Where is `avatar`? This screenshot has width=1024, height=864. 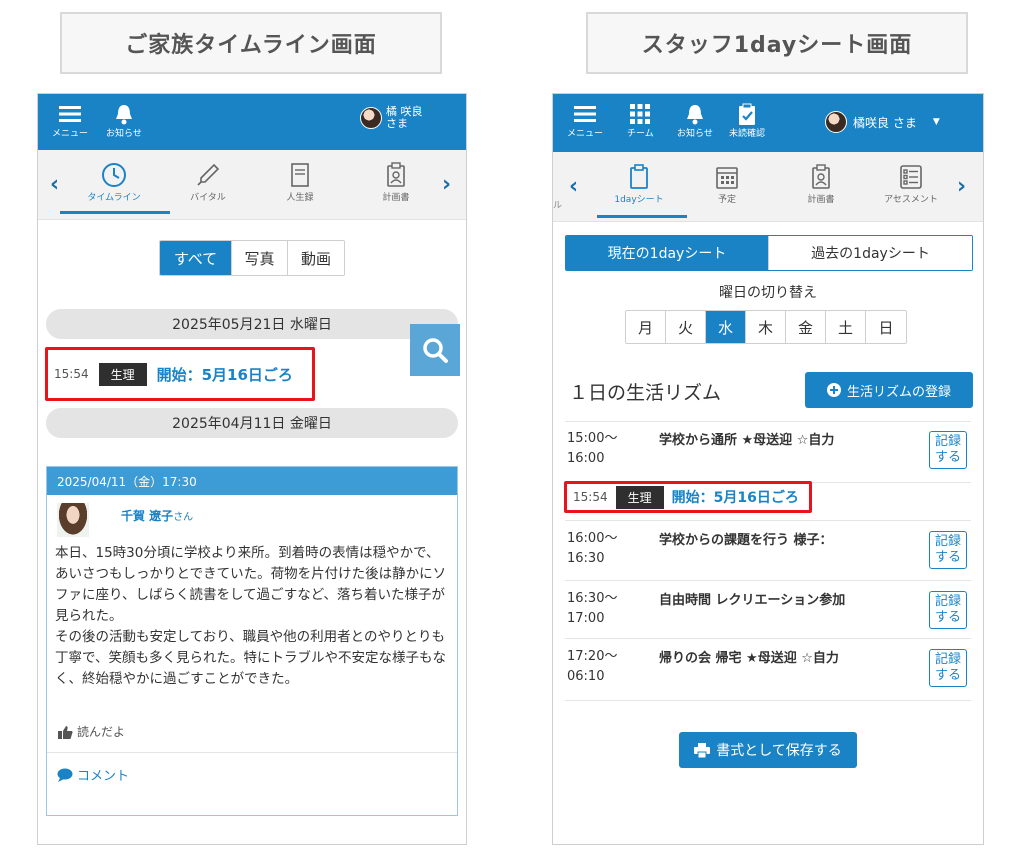 avatar is located at coordinates (371, 118).